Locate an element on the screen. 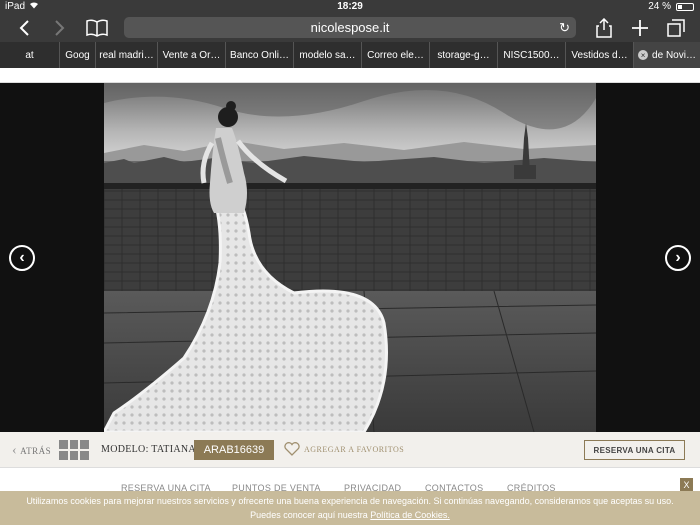 The image size is (700, 525). tab-2: Goog is located at coordinates (78, 55).